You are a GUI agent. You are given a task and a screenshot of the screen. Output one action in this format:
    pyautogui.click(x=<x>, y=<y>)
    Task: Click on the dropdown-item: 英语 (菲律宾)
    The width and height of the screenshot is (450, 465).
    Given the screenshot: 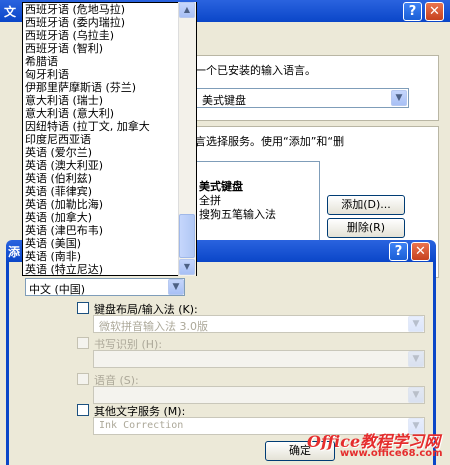 What is the action you would take?
    pyautogui.click(x=109, y=191)
    